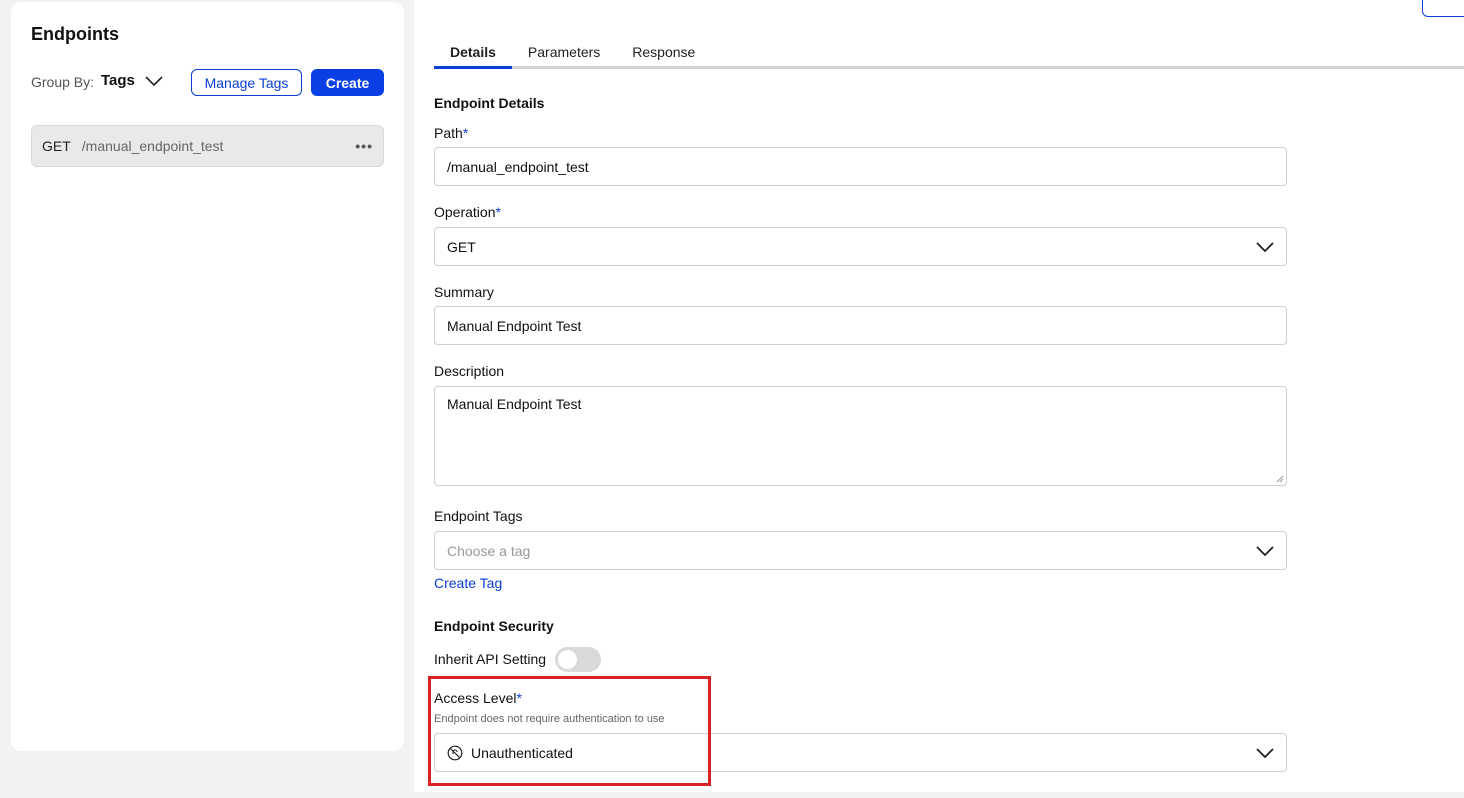  What do you see at coordinates (1279, 478) in the screenshot?
I see `resize-handle-icon` at bounding box center [1279, 478].